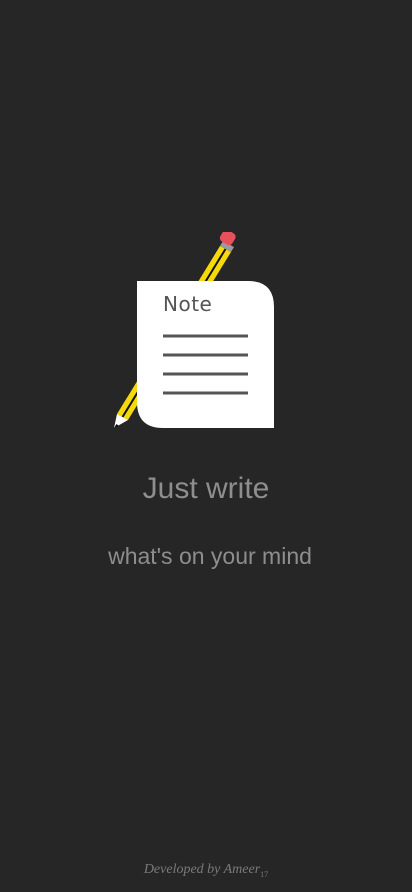 The width and height of the screenshot is (412, 892). What do you see at coordinates (210, 556) in the screenshot?
I see `subline-text: what's on your mind` at bounding box center [210, 556].